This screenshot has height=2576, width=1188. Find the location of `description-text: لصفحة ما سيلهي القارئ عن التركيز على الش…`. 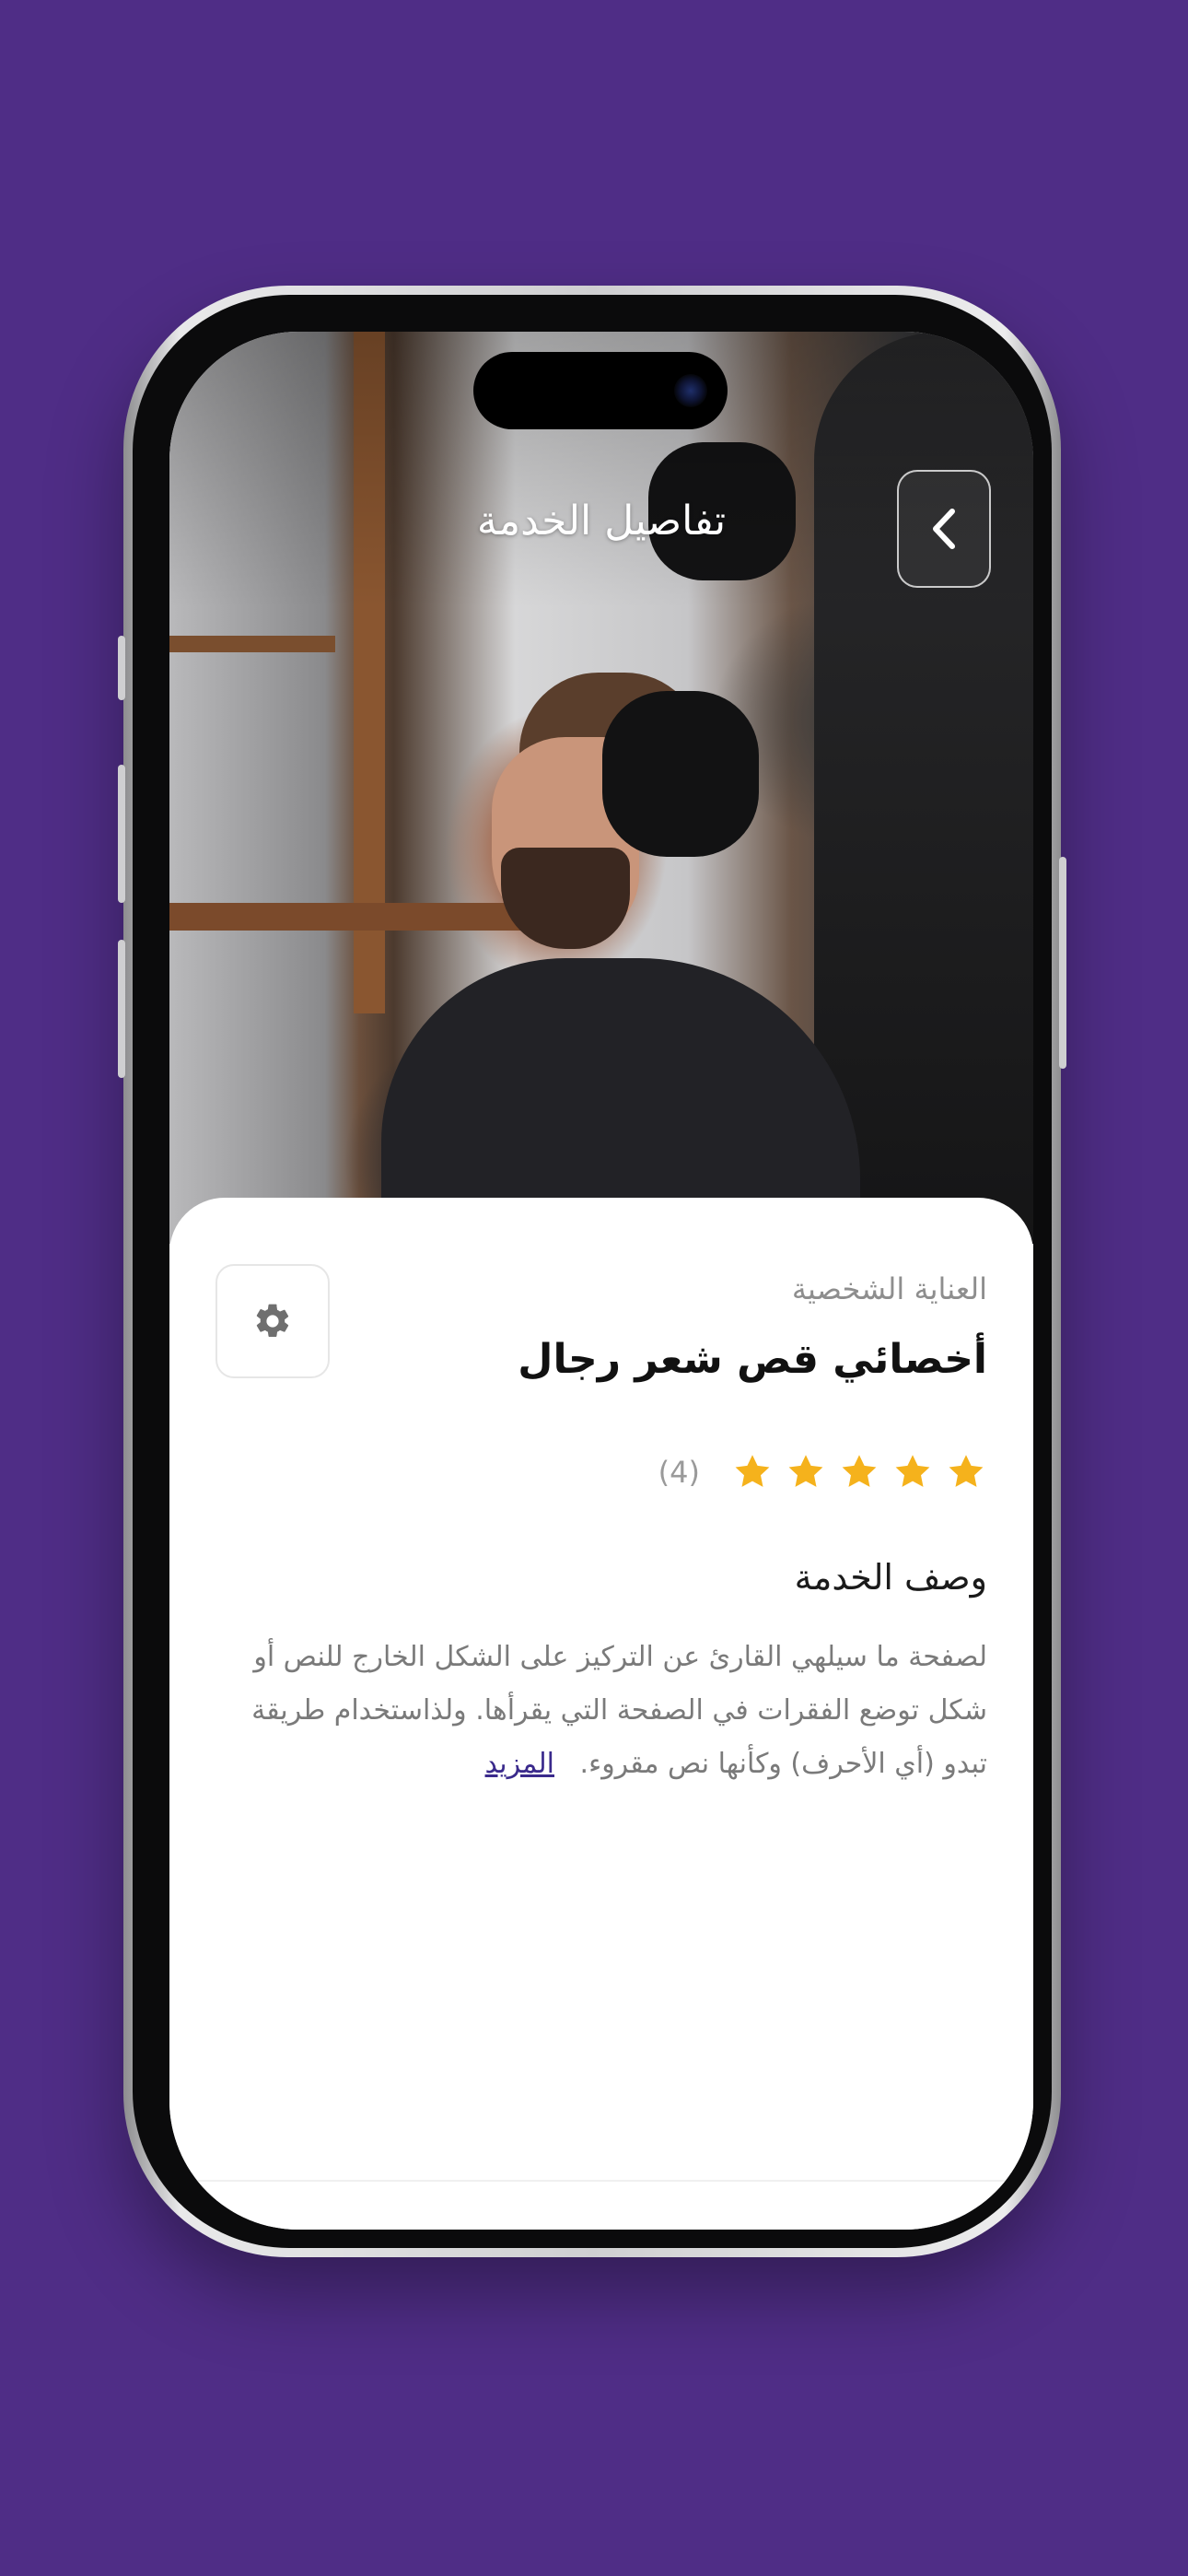

description-text: لصفحة ما سيلهي القارئ عن التركيز على الش… is located at coordinates (600, 1711).